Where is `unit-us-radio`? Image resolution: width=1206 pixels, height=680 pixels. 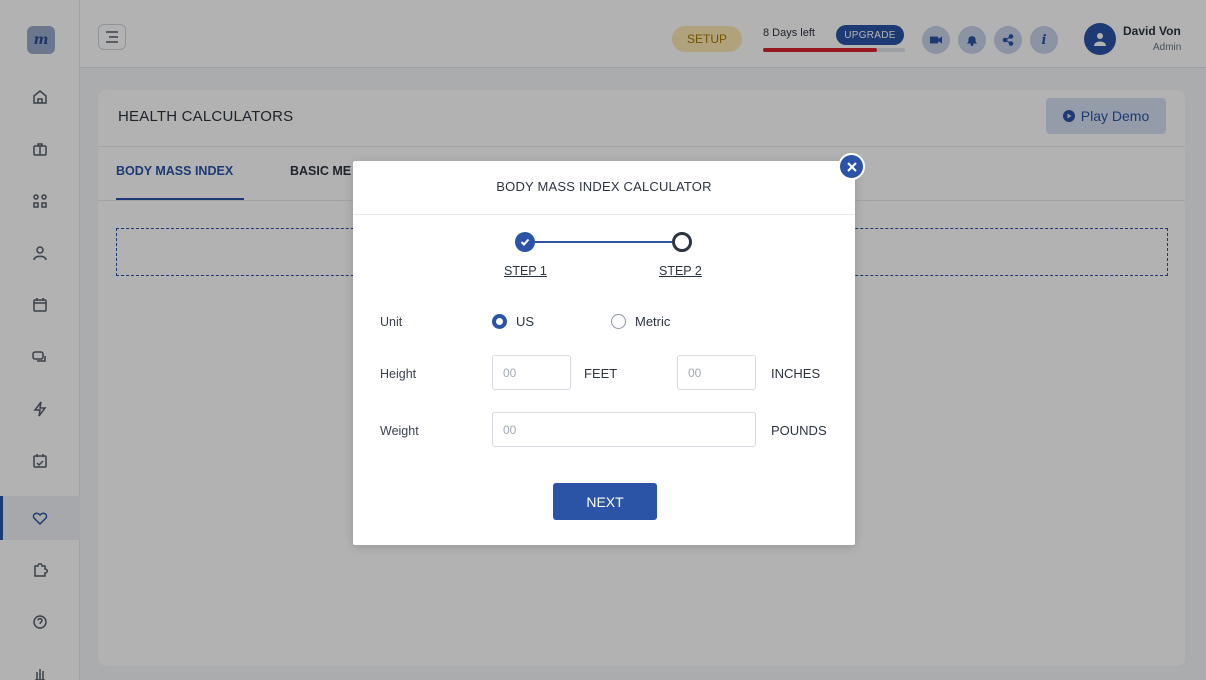 unit-us-radio is located at coordinates (499, 321).